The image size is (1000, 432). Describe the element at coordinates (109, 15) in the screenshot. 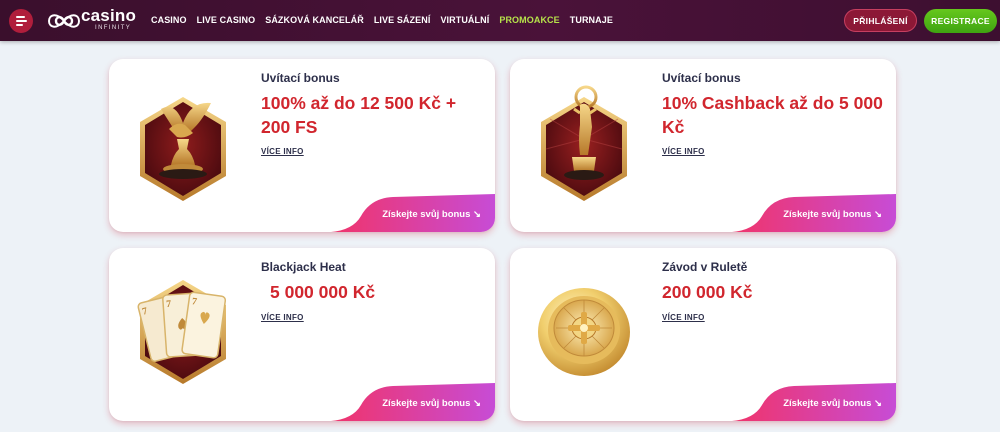

I see `logo-word: casino` at that location.